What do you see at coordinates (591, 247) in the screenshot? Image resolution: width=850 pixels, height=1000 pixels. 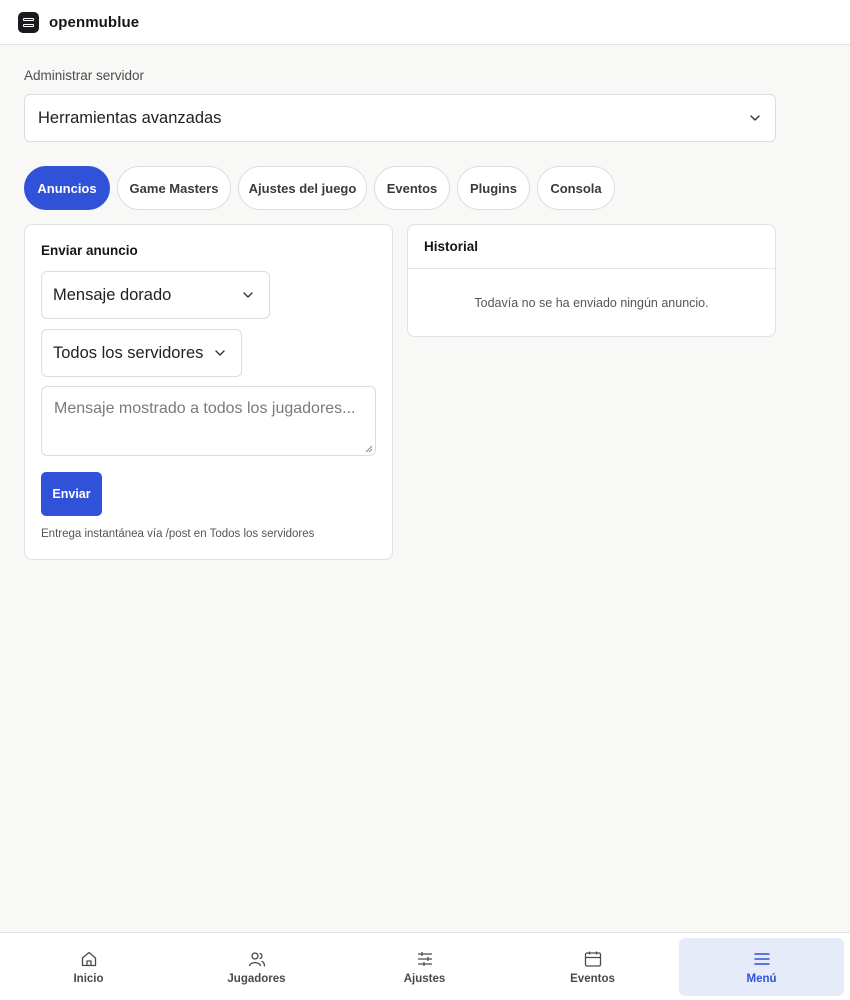 I see `history-title: Historial` at bounding box center [591, 247].